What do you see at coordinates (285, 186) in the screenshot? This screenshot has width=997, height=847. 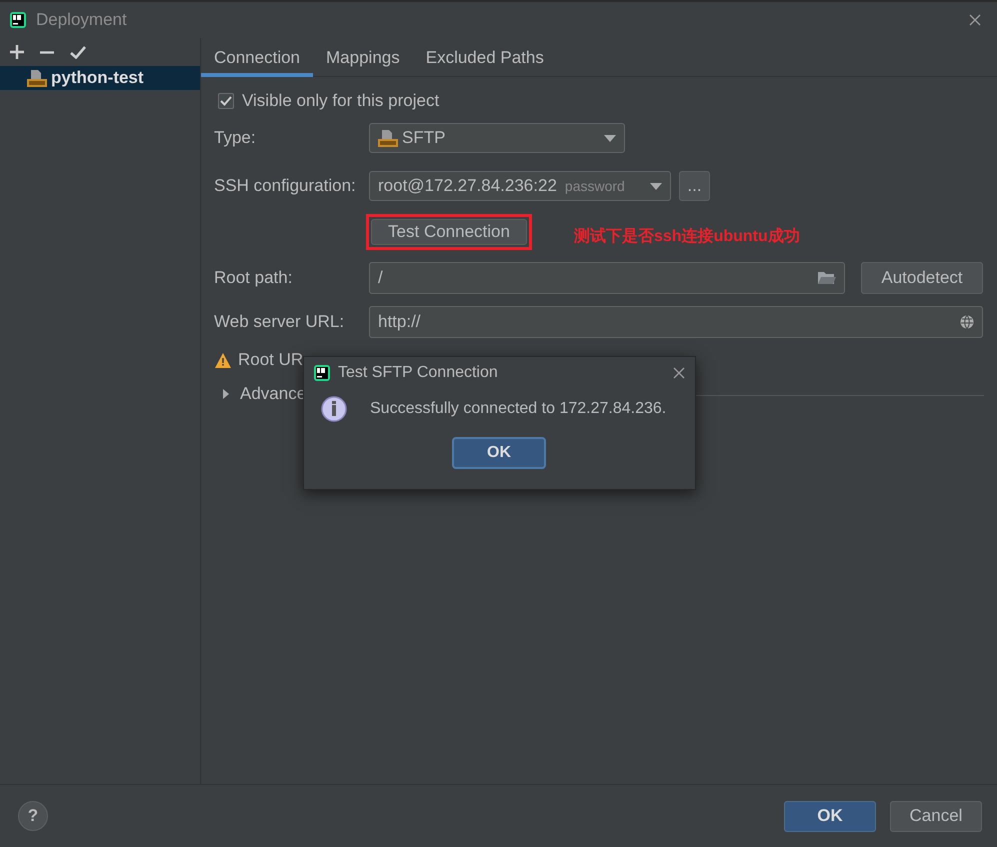 I see `field-label: SSH configuration:` at bounding box center [285, 186].